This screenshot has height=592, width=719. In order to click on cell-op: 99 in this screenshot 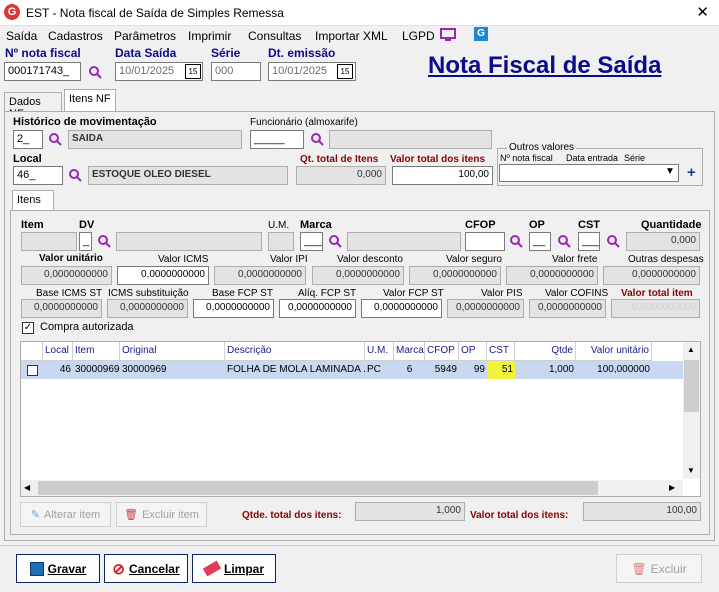, I will do `click(479, 369)`.